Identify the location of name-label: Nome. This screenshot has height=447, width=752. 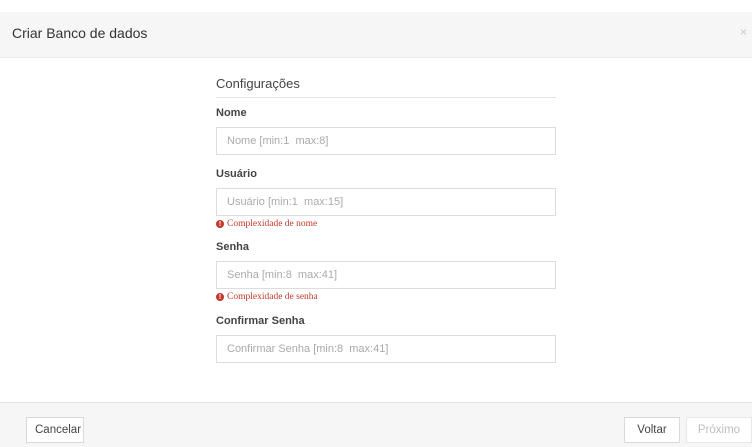
(231, 113).